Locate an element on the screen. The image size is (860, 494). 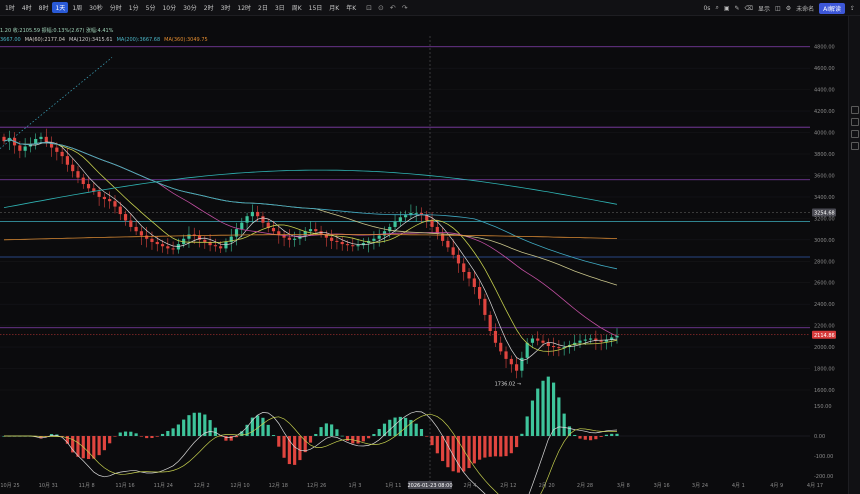
timeframe-19: 年K is located at coordinates (351, 7).